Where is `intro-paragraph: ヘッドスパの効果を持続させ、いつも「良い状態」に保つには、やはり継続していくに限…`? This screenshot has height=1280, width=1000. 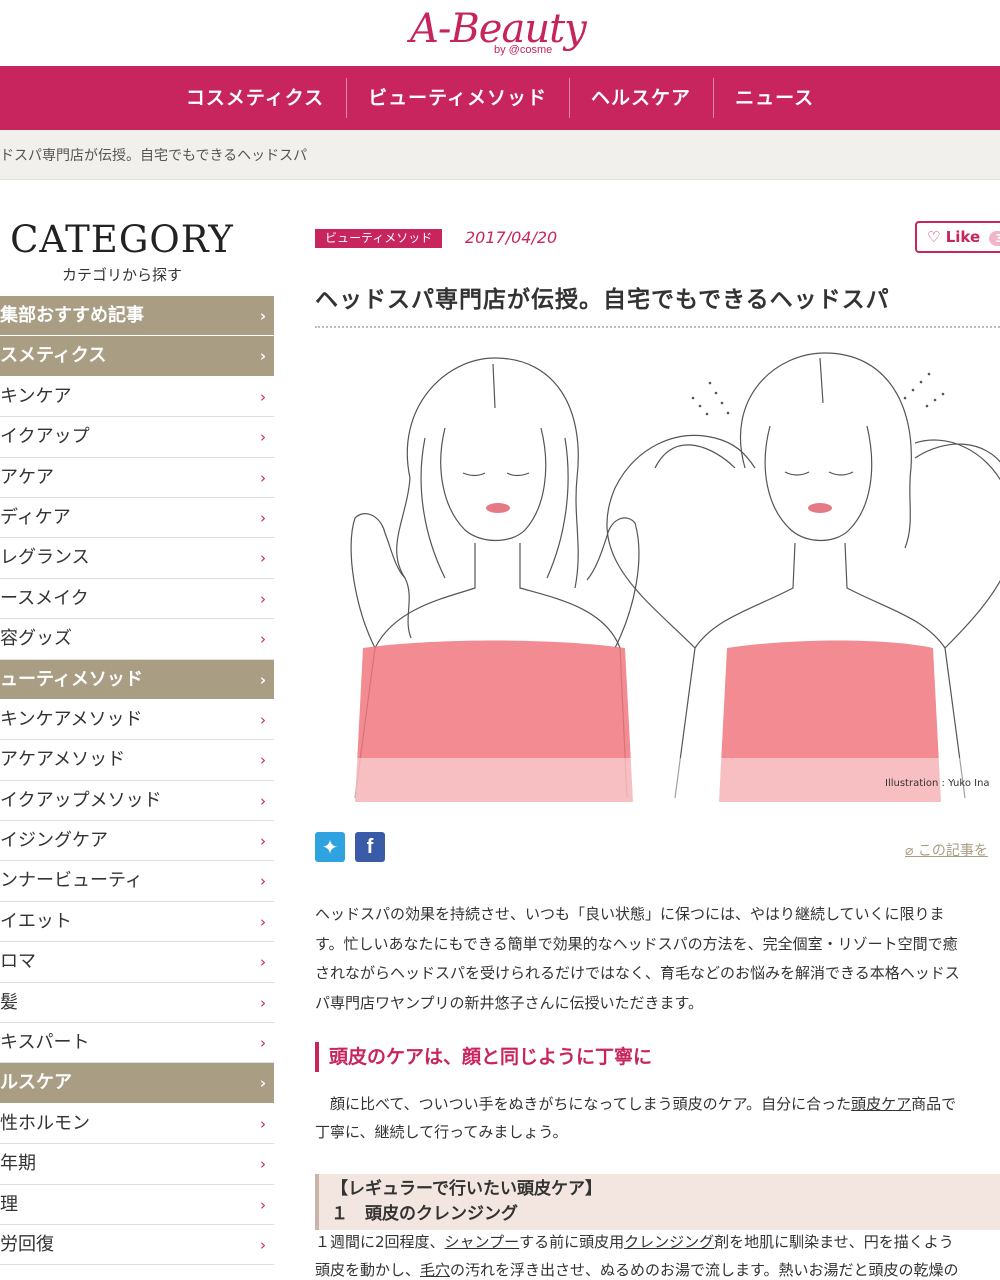 intro-paragraph: ヘッドスパの効果を持続させ、いつも「良い状態」に保つには、やはり継続していくに限… is located at coordinates (657, 959).